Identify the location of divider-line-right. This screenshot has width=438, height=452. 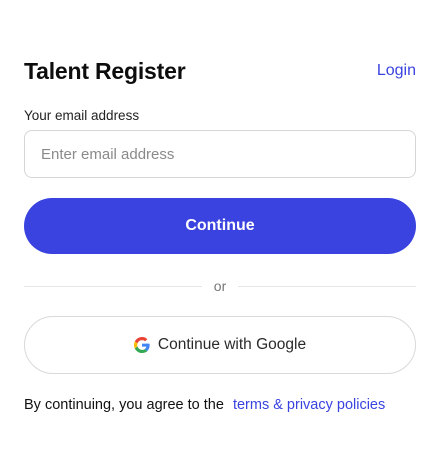
(327, 286).